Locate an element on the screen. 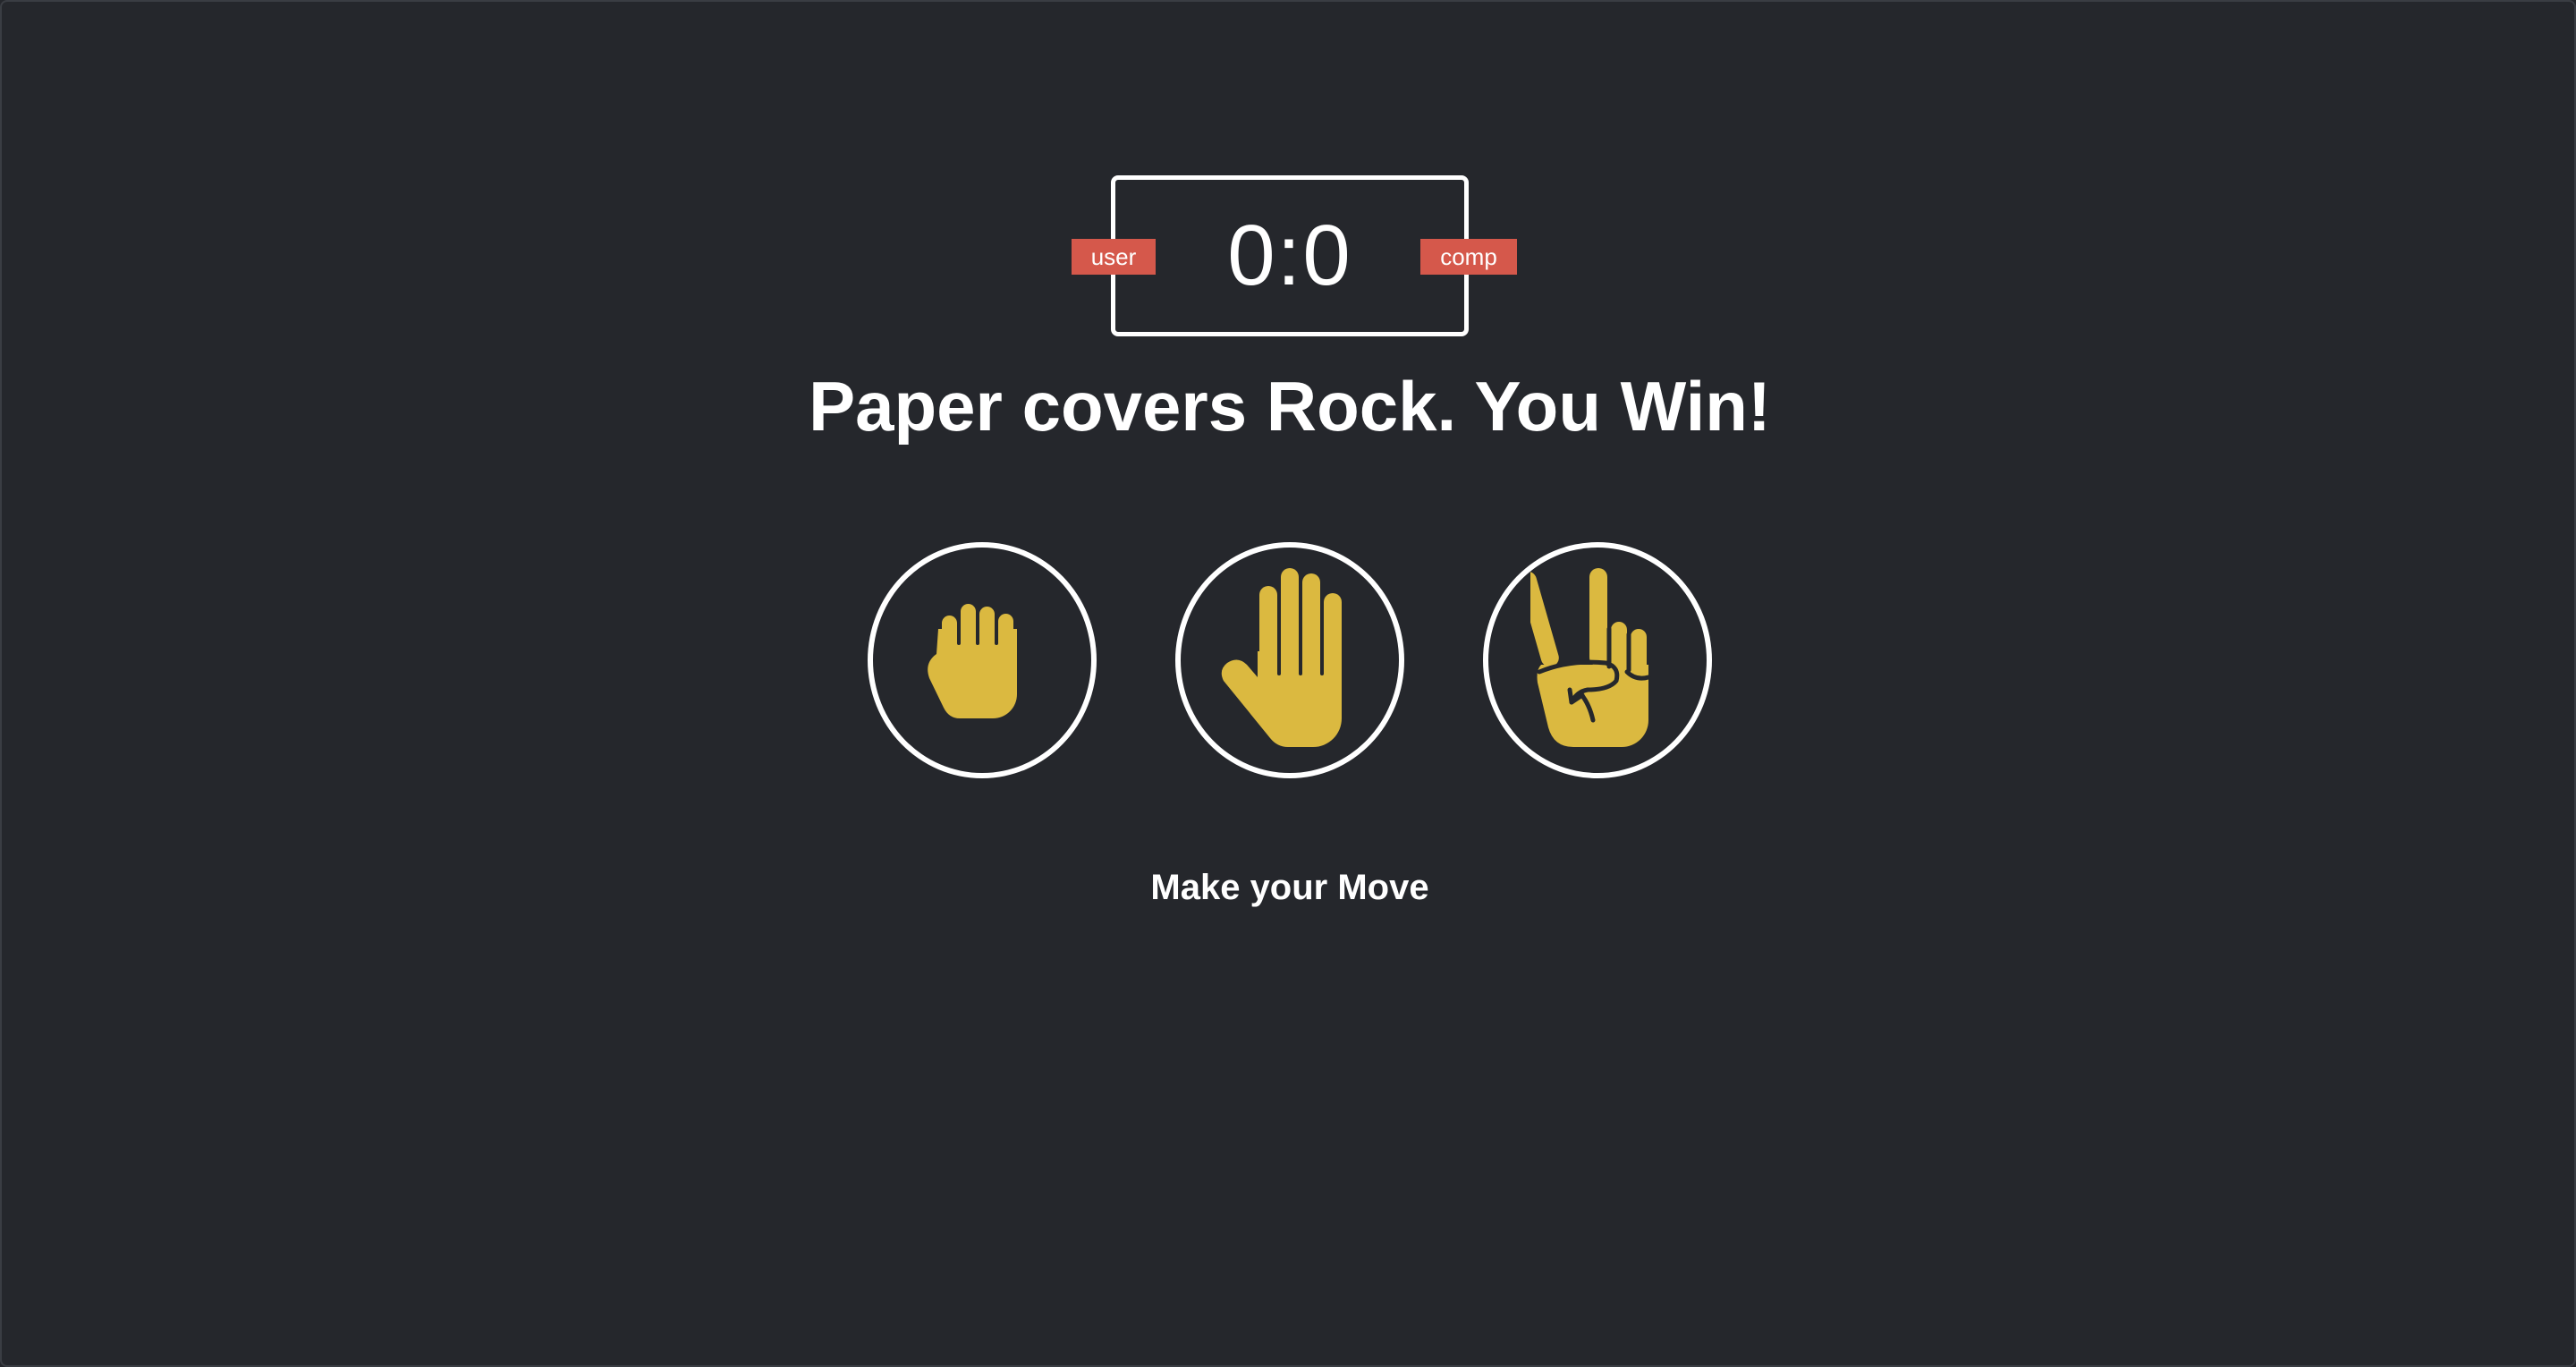 The image size is (2576, 1367). paper-button is located at coordinates (1289, 660).